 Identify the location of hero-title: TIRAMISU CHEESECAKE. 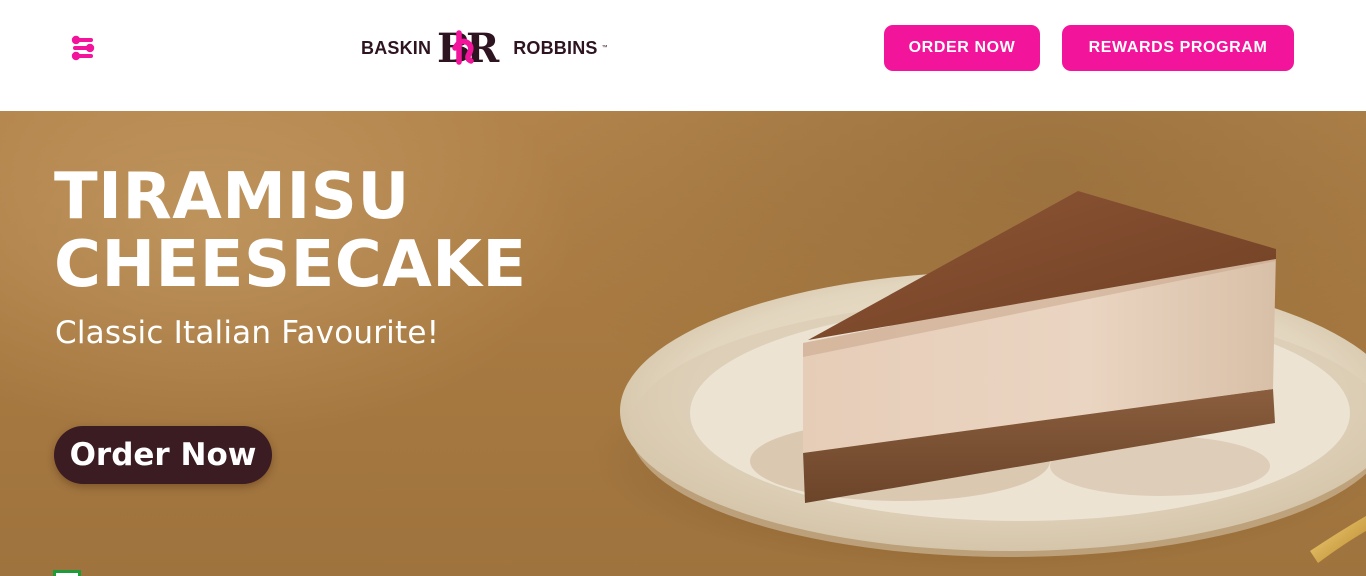
(290, 231).